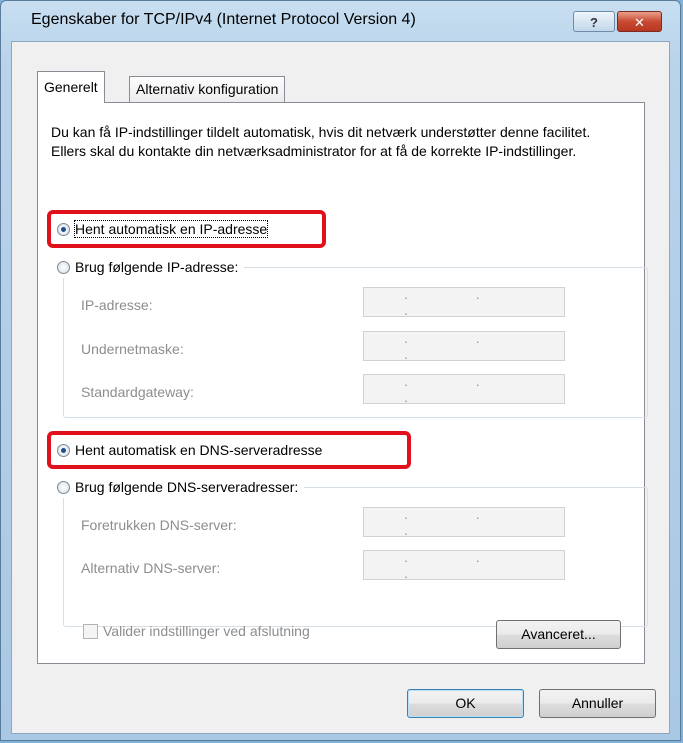 This screenshot has height=743, width=683. I want to click on radio-dns-auto: Hent automatisk en DNS-serveradresse, so click(193, 450).